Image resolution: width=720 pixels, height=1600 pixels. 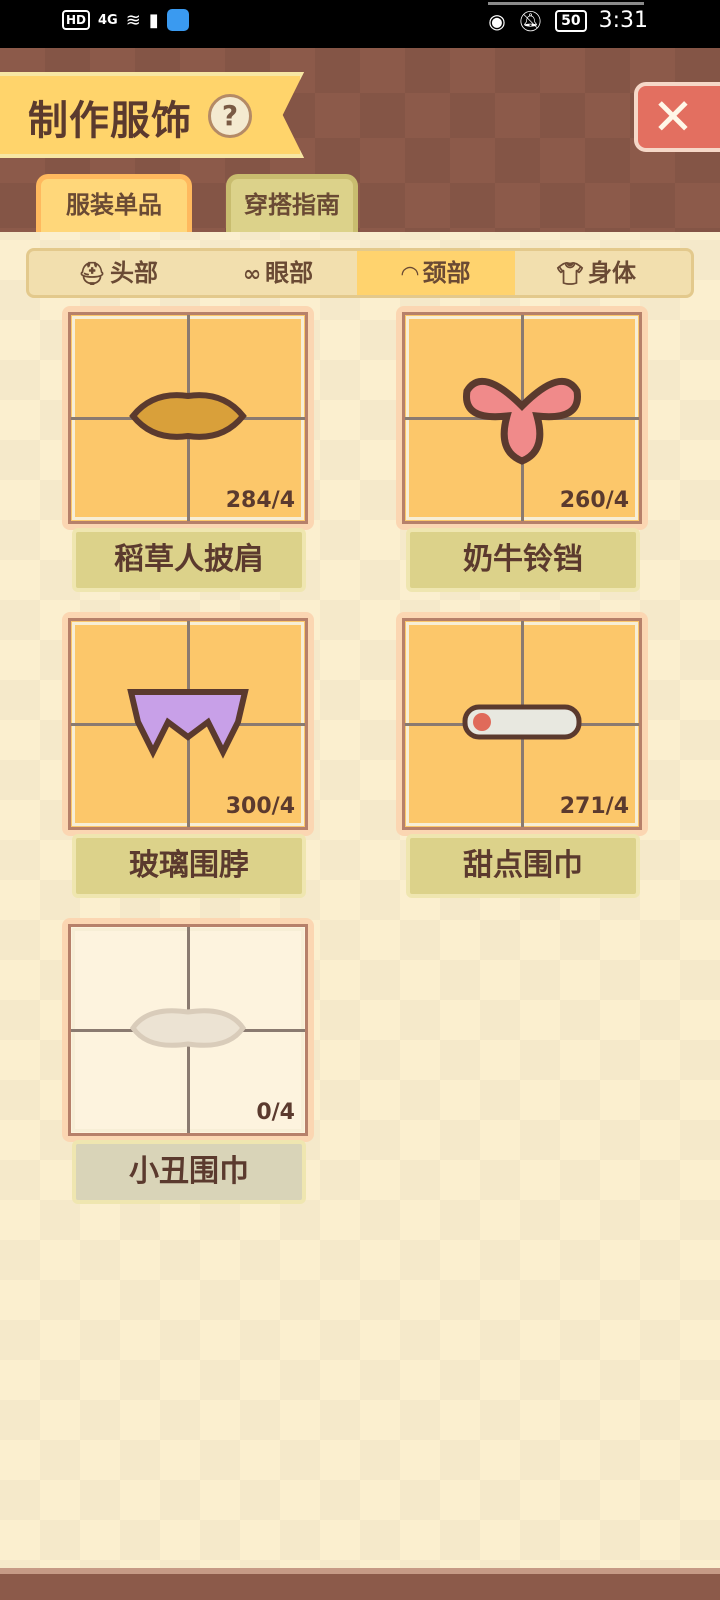 I want to click on signal-icon: 4G, so click(x=108, y=20).